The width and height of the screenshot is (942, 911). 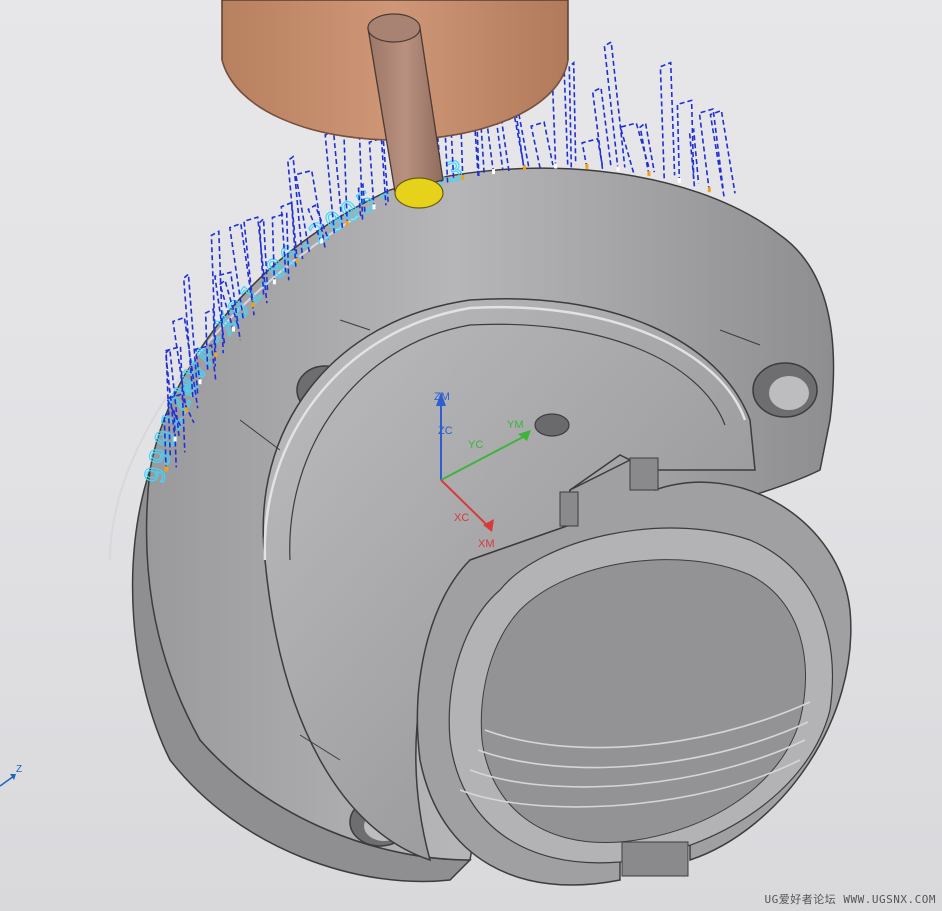 What do you see at coordinates (445, 431) in the screenshot?
I see `label-zc: ZC` at bounding box center [445, 431].